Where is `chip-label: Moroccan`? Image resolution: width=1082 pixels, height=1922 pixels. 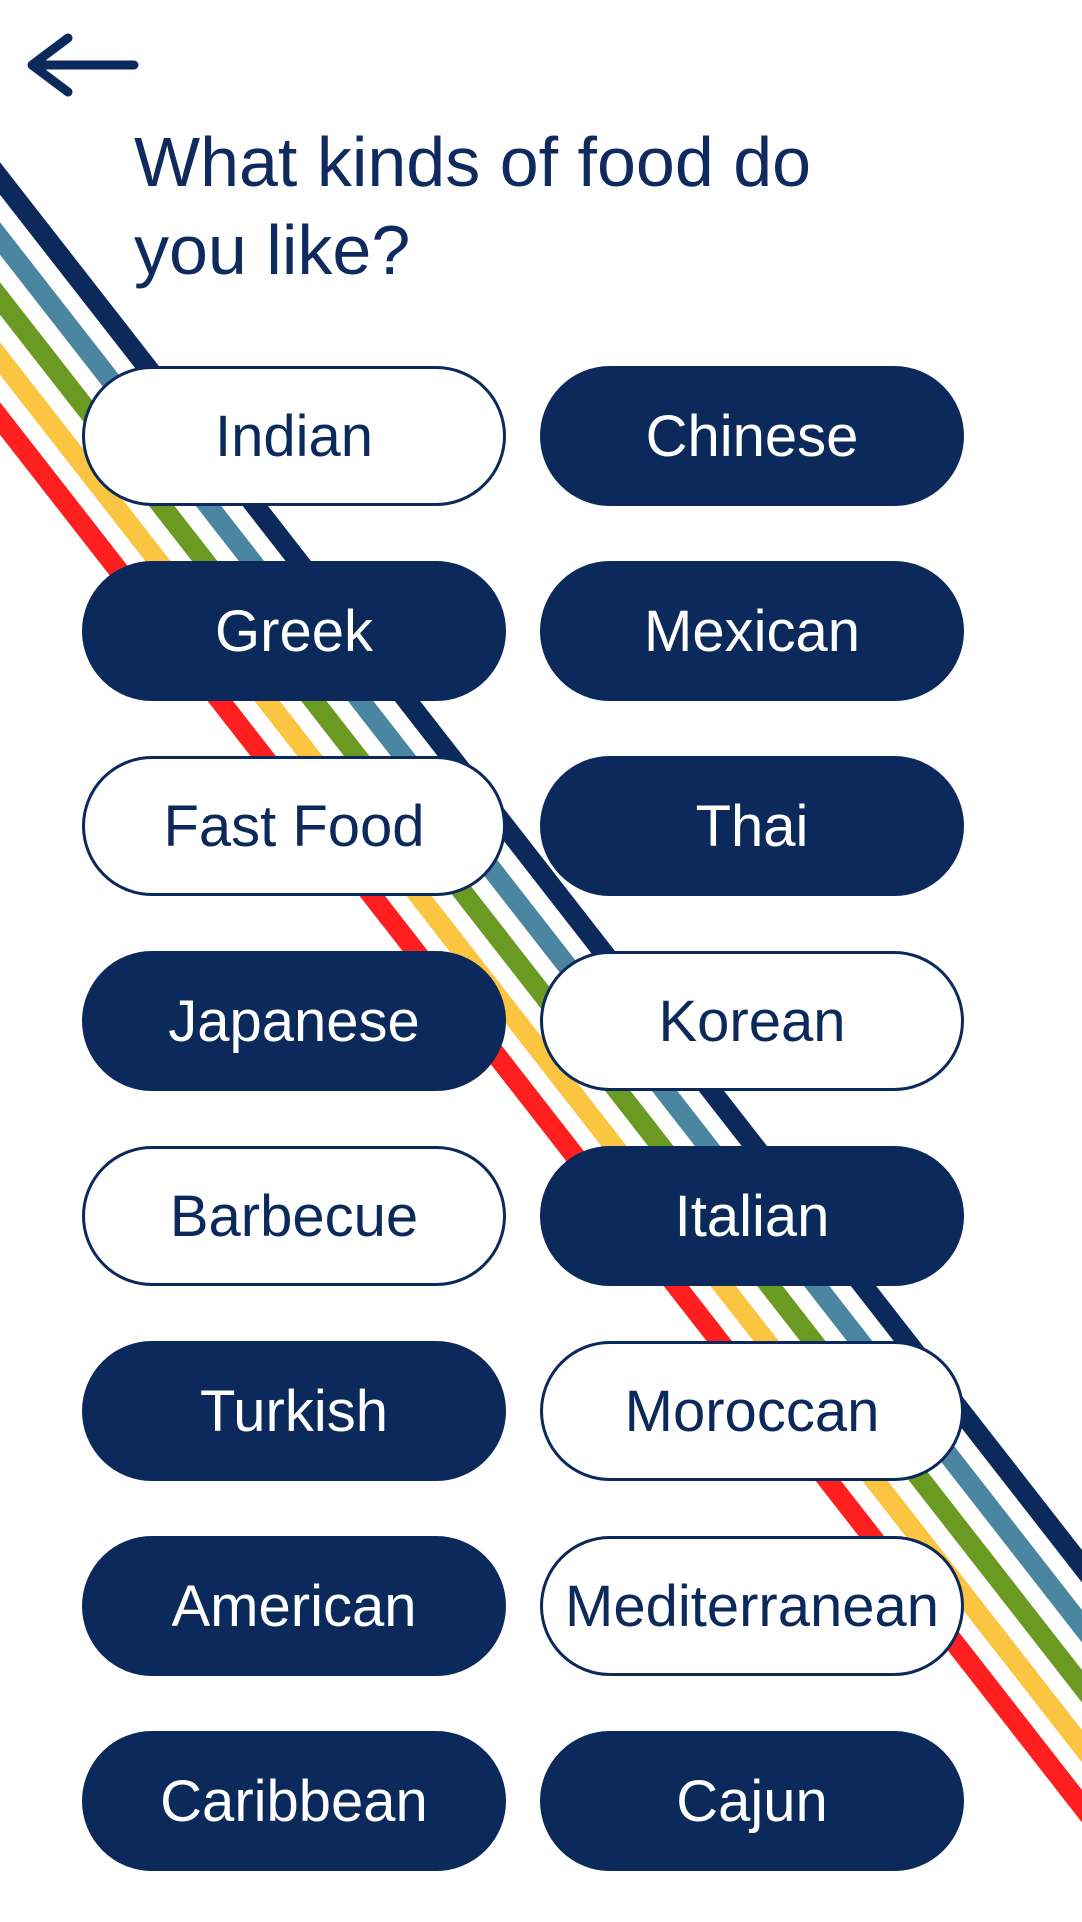
chip-label: Moroccan is located at coordinates (752, 1411).